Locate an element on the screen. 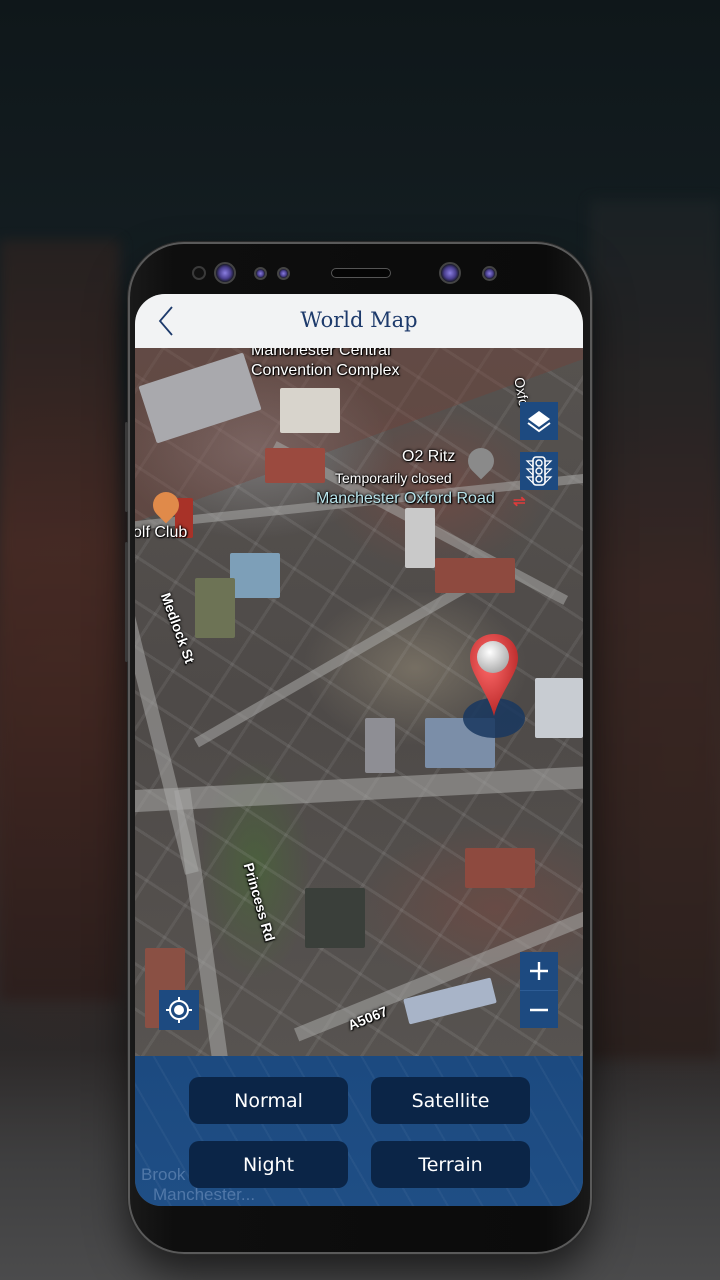 This screenshot has width=720, height=1280. layers-icon is located at coordinates (539, 422).